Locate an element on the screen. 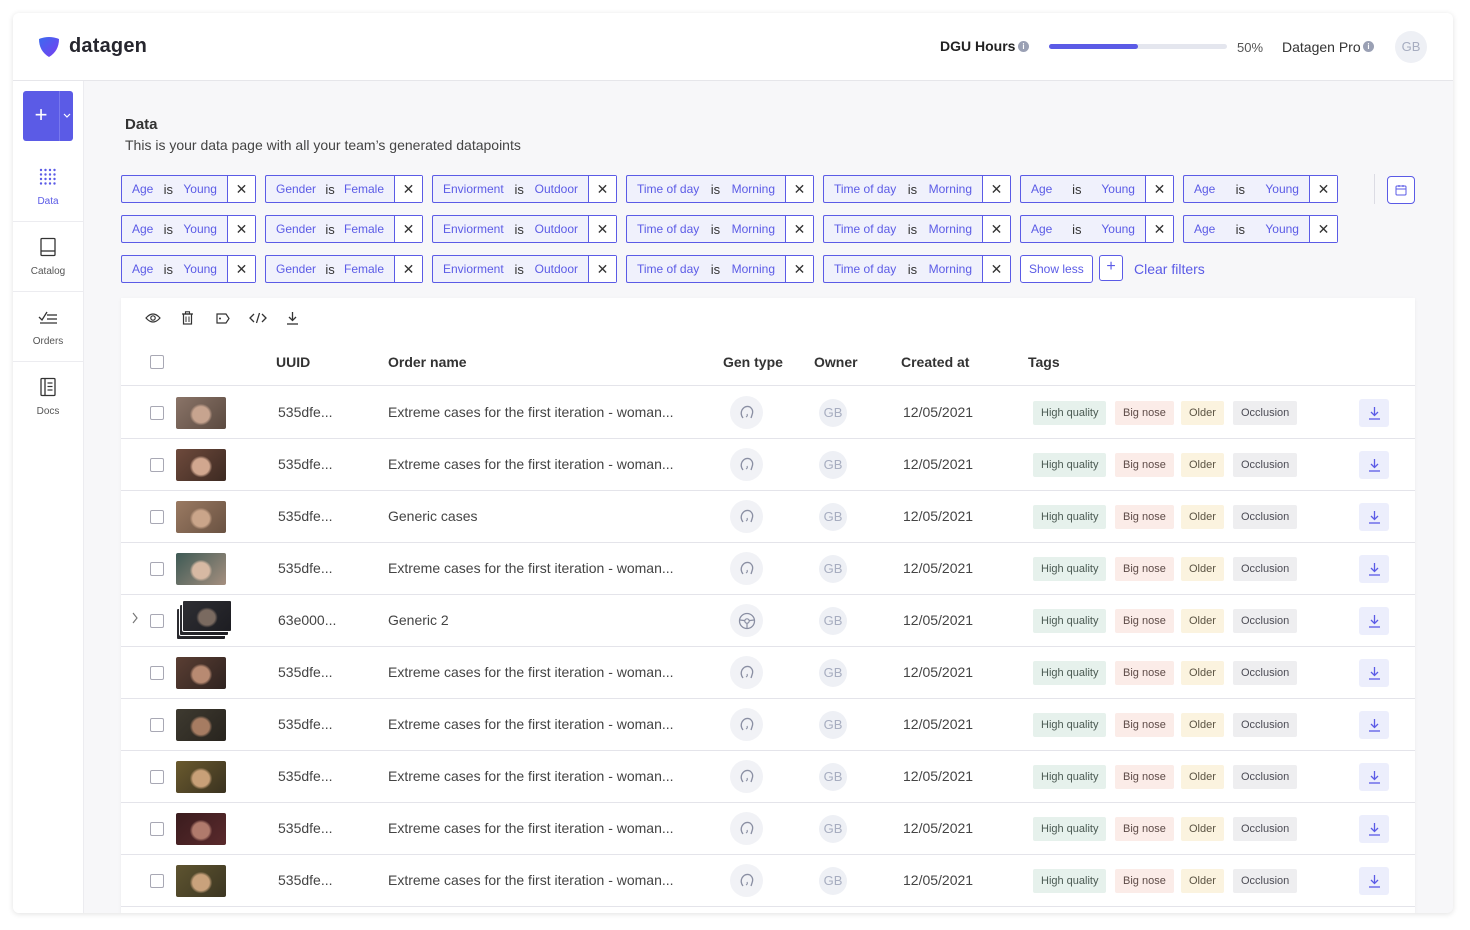 The image size is (1470, 930). info-icon: i is located at coordinates (1368, 46).